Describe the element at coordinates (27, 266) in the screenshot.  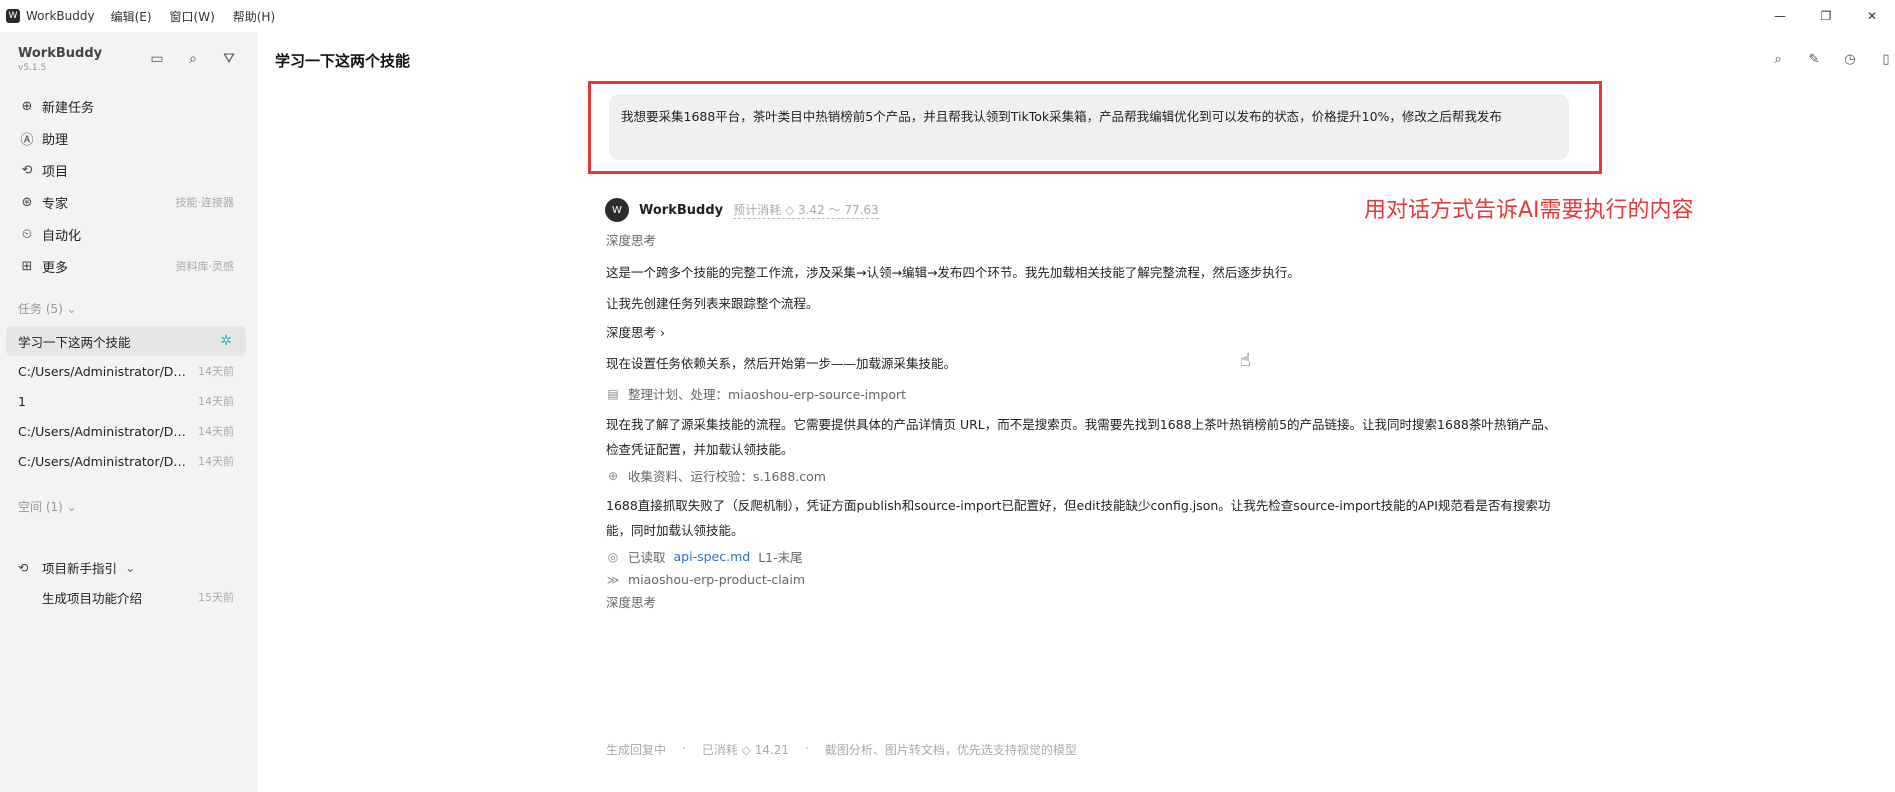
I see `grid-icon: ⊞` at that location.